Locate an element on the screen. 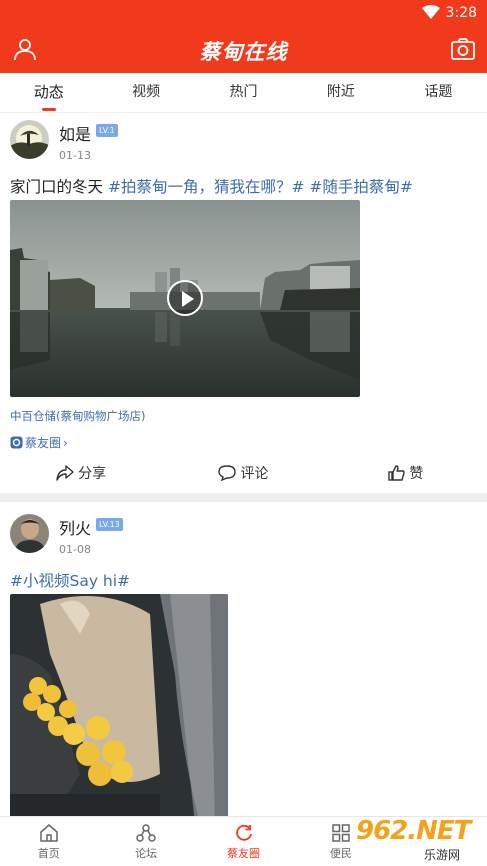 Image resolution: width=487 pixels, height=866 pixels. home-icon is located at coordinates (48, 832).